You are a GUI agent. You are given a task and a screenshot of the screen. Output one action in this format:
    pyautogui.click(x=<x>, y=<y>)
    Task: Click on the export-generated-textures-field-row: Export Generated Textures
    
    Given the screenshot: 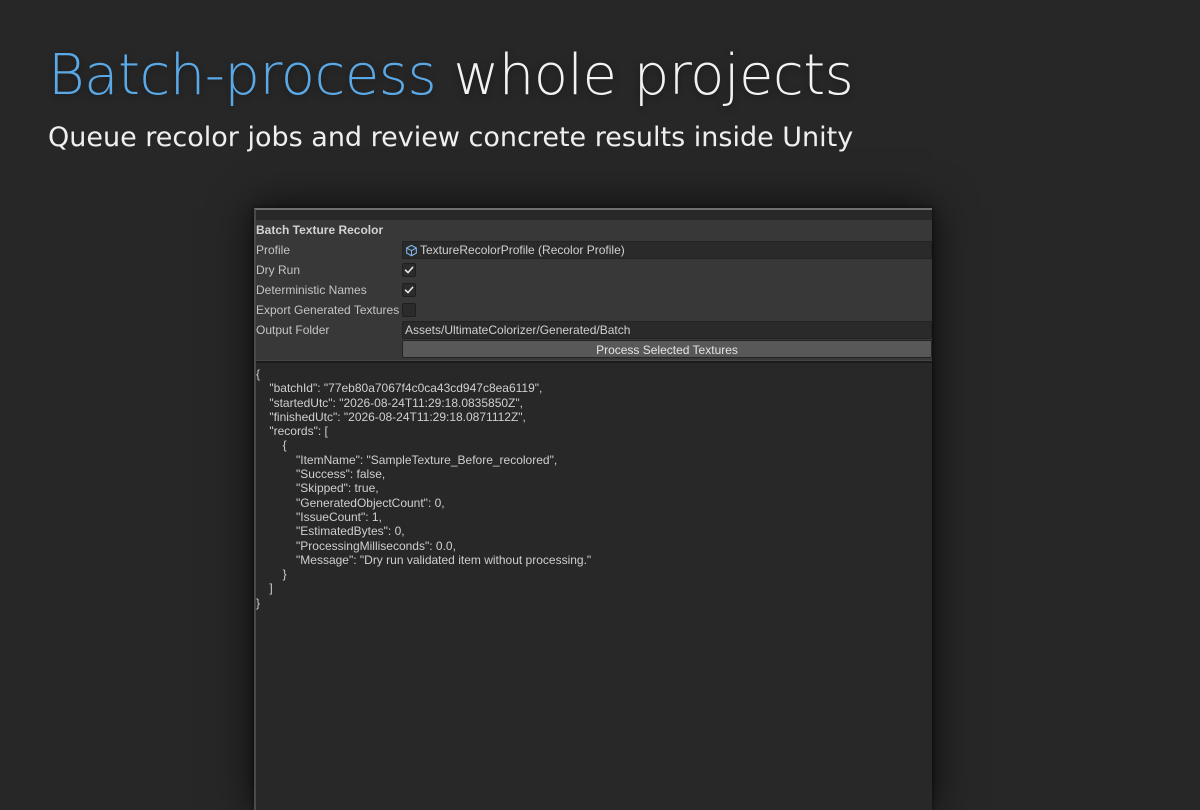 What is the action you would take?
    pyautogui.click(x=594, y=310)
    